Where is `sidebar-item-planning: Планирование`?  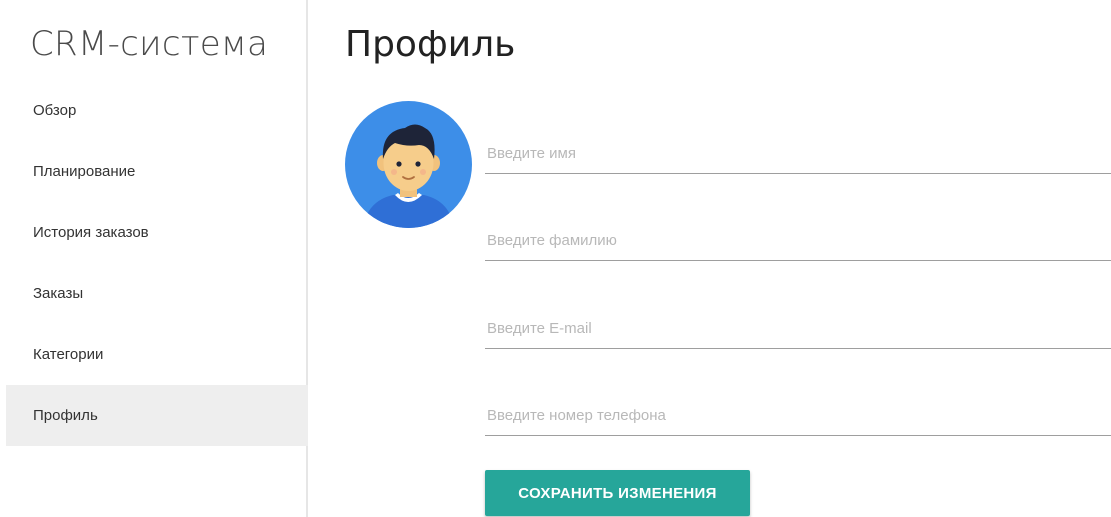 sidebar-item-planning: Планирование is located at coordinates (157, 171).